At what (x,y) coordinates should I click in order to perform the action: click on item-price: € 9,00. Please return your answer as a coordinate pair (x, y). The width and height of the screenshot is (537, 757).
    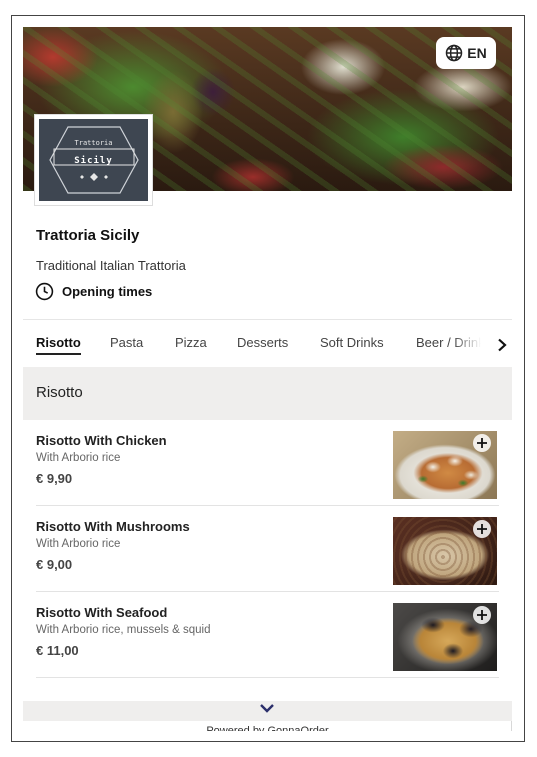
    Looking at the image, I should click on (54, 564).